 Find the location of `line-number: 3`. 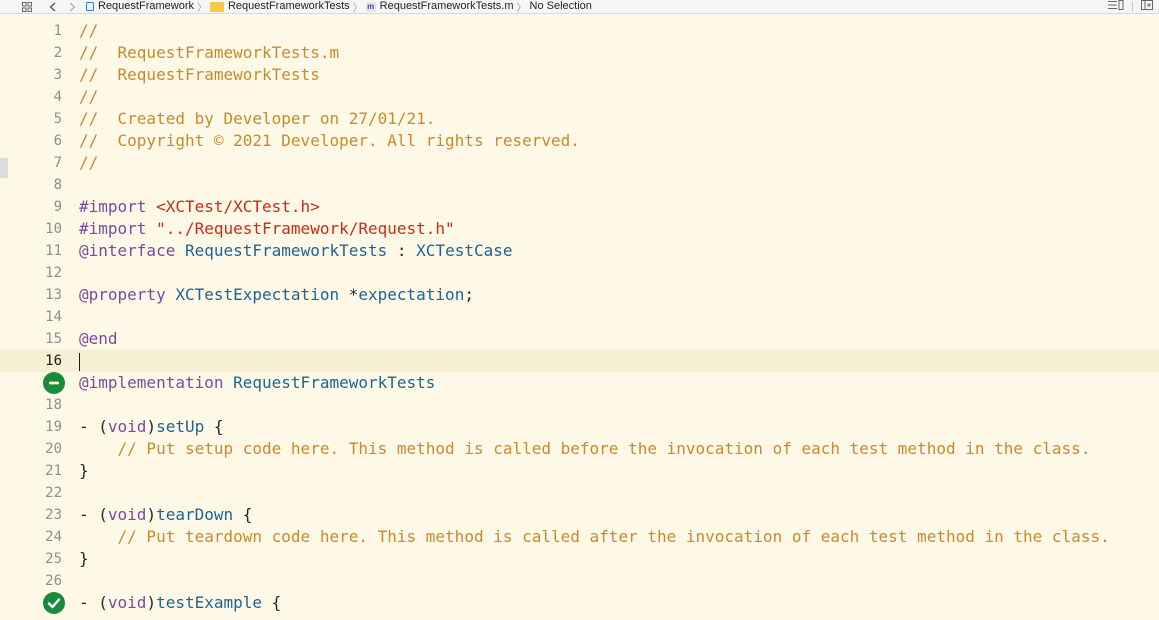

line-number: 3 is located at coordinates (57, 75).